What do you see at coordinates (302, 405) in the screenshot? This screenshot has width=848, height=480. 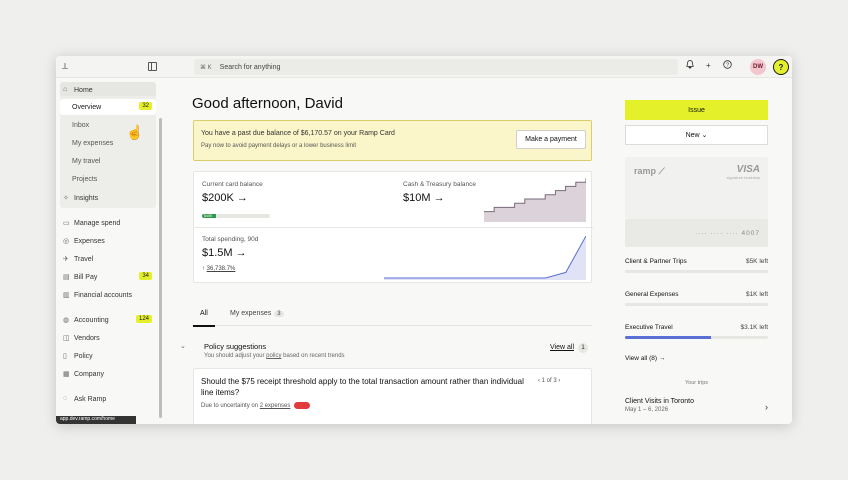 I see `receipt-flag-icon` at bounding box center [302, 405].